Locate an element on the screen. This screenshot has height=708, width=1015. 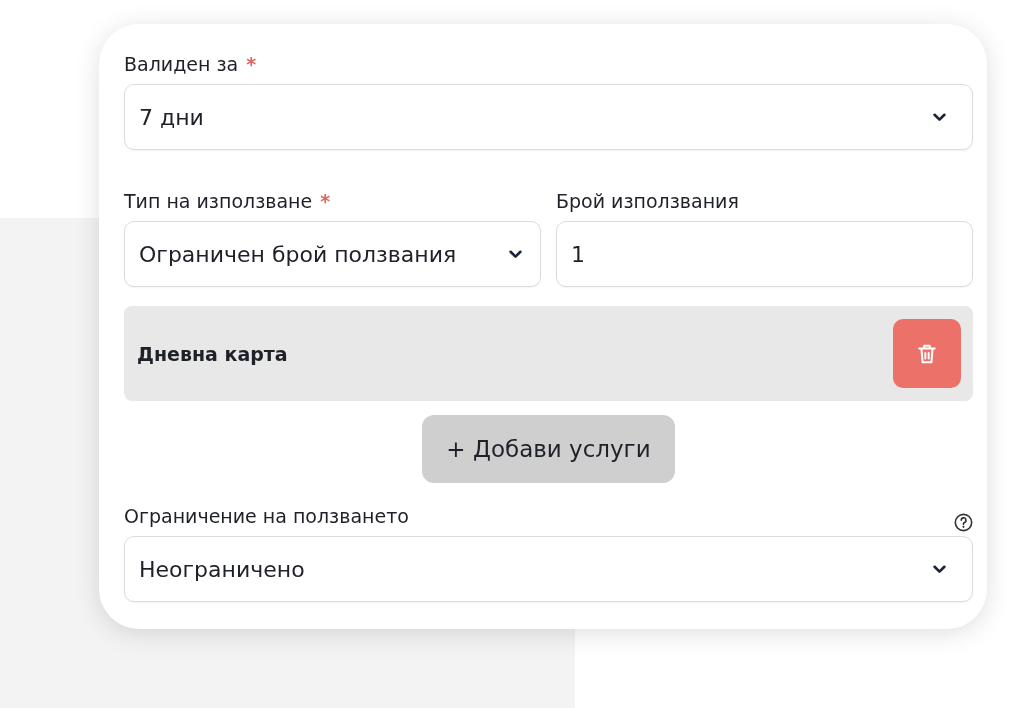
select-field: Ограничен брой ползвания is located at coordinates (332, 254).